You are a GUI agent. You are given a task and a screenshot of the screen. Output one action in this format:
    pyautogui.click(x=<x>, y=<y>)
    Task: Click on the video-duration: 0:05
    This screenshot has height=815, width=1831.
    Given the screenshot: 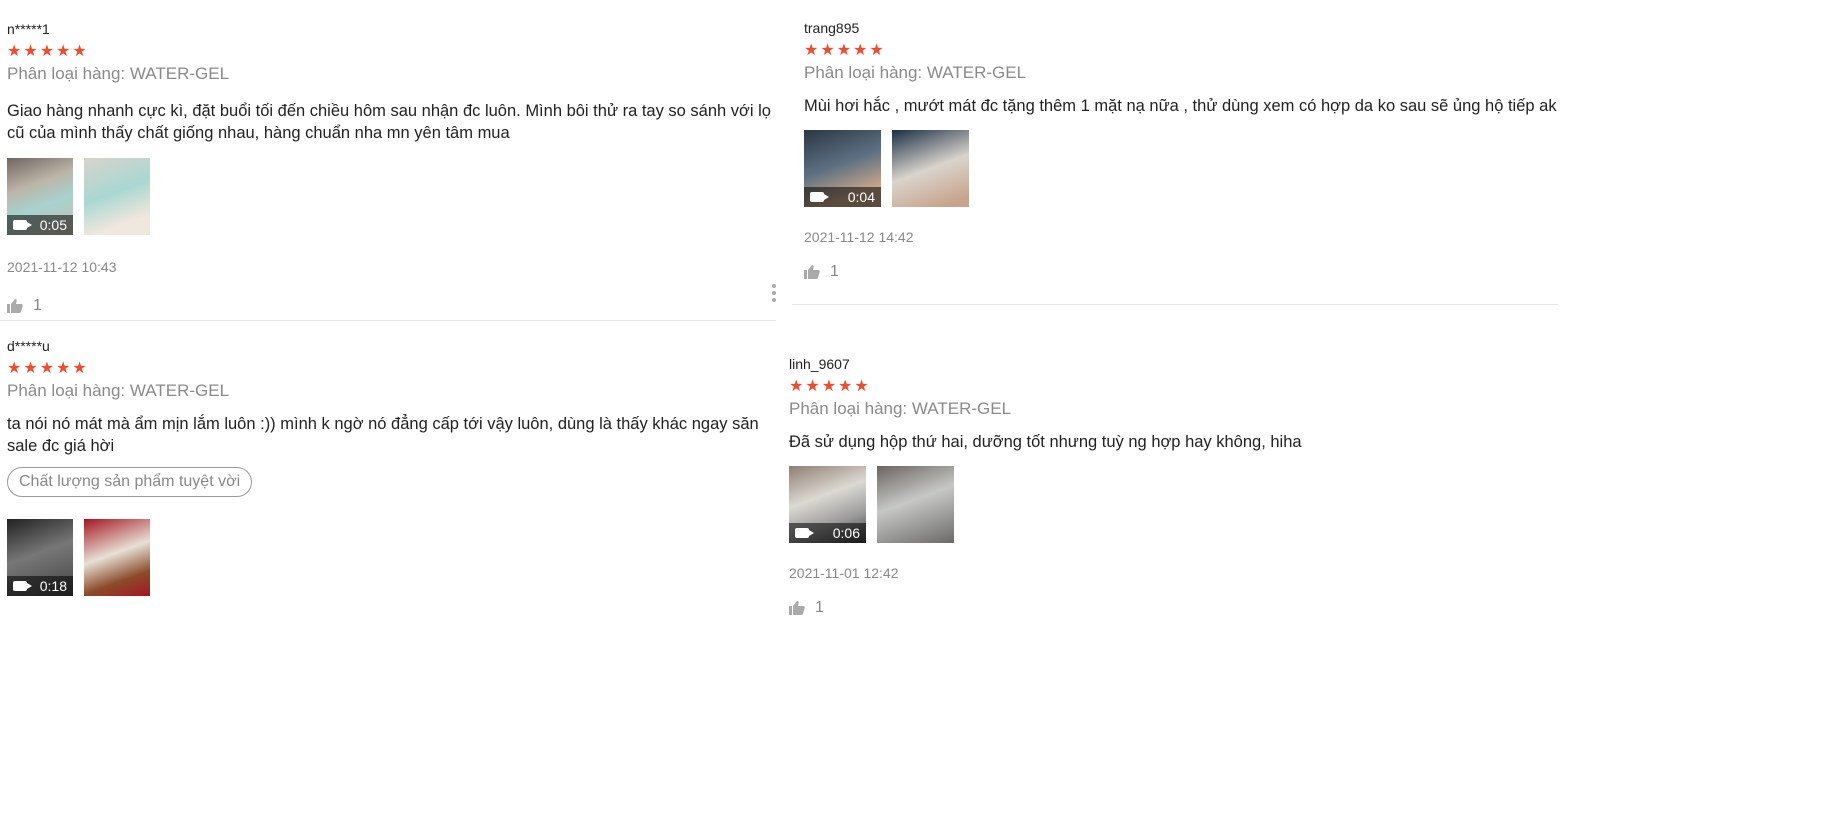 What is the action you would take?
    pyautogui.click(x=53, y=225)
    